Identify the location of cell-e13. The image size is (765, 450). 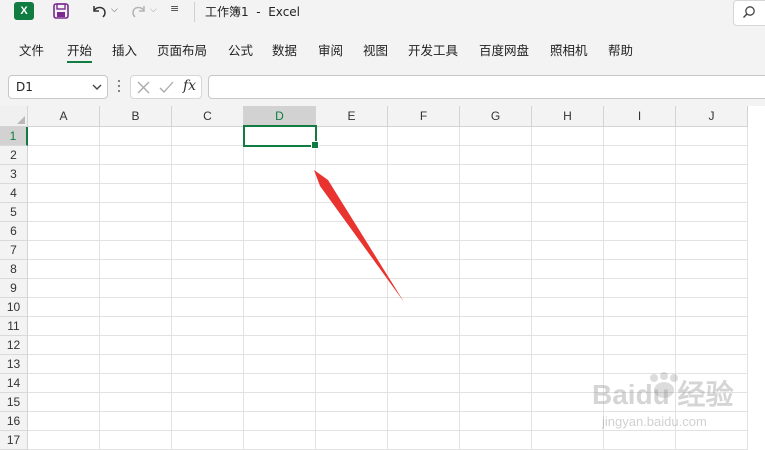
(352, 364).